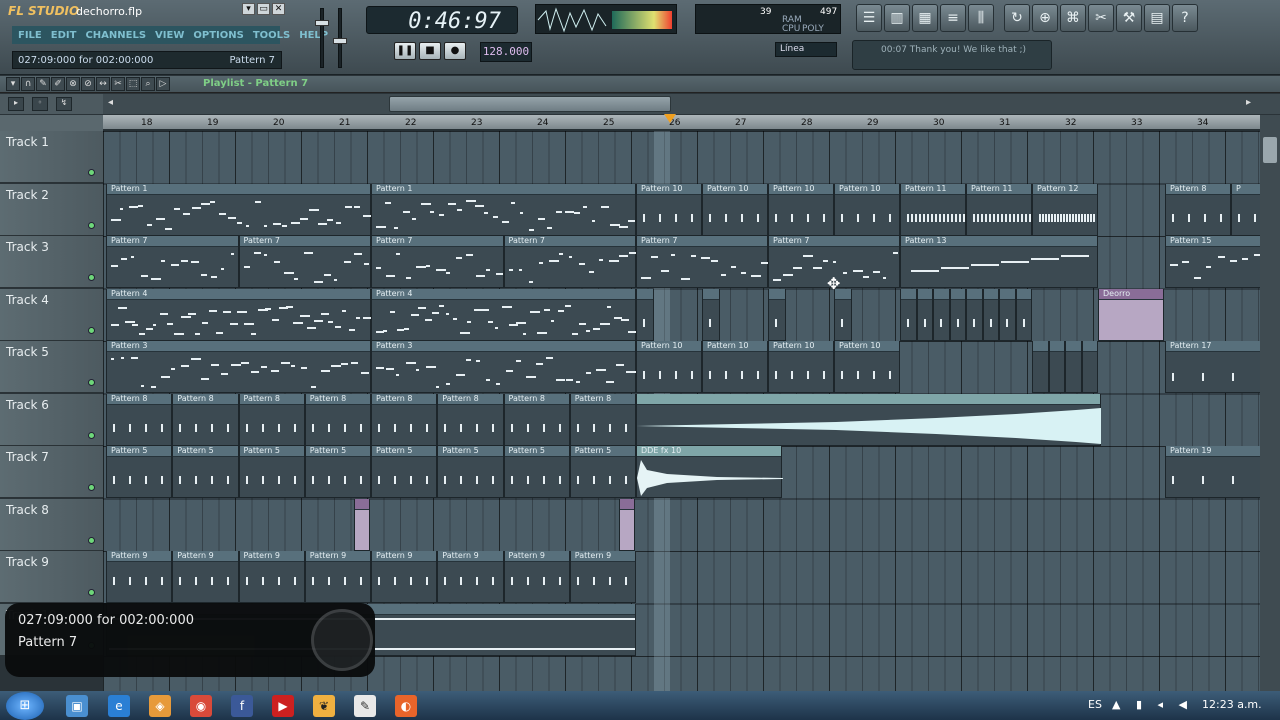 The image size is (1280, 720). Describe the element at coordinates (405, 51) in the screenshot. I see `pause-button: ❚❚` at that location.